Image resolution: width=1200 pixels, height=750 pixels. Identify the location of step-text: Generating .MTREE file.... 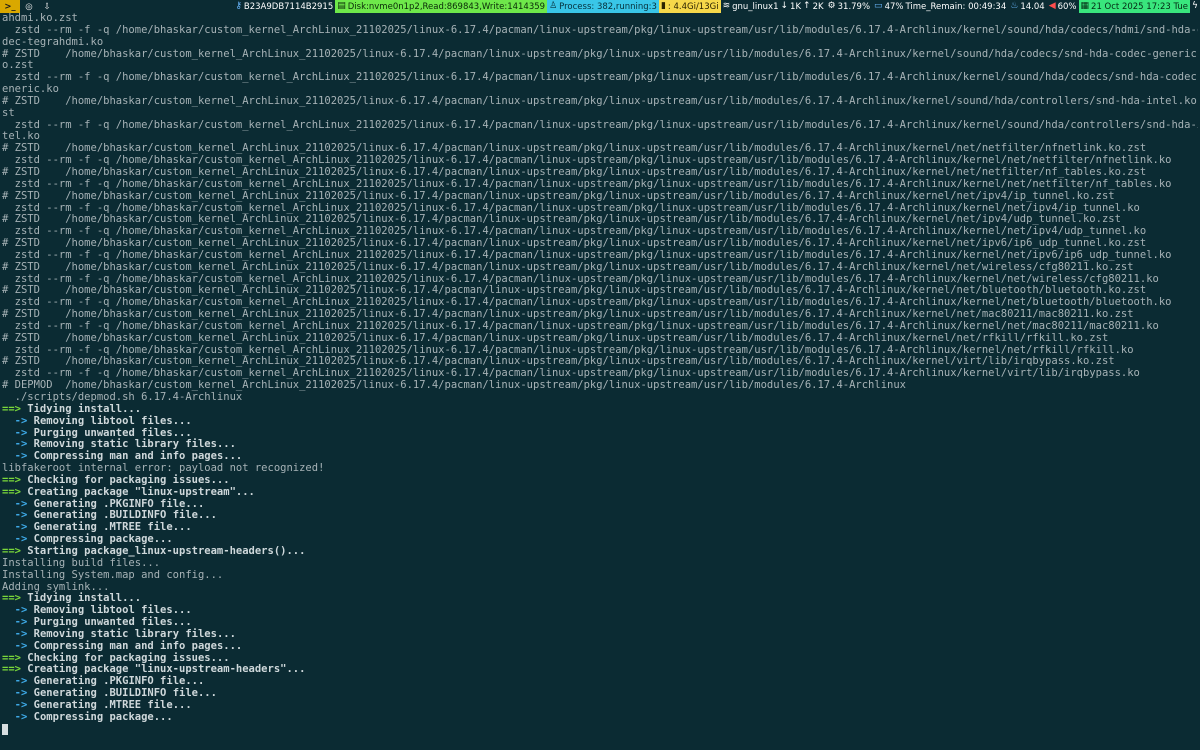
(109, 527).